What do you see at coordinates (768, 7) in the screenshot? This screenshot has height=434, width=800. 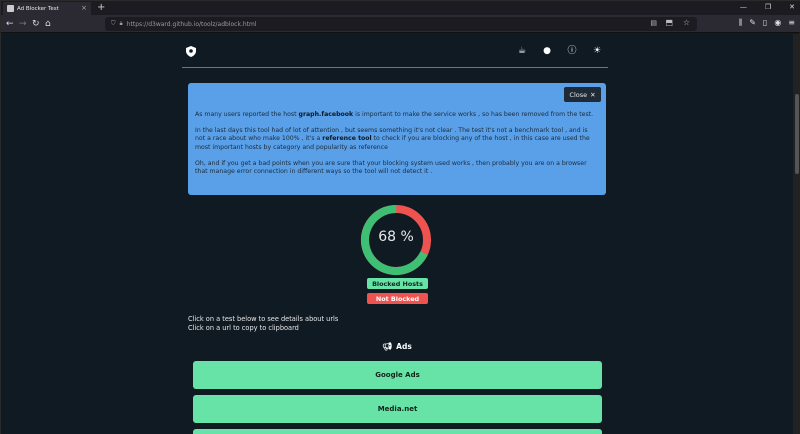 I see `maximize-icon: ❐` at bounding box center [768, 7].